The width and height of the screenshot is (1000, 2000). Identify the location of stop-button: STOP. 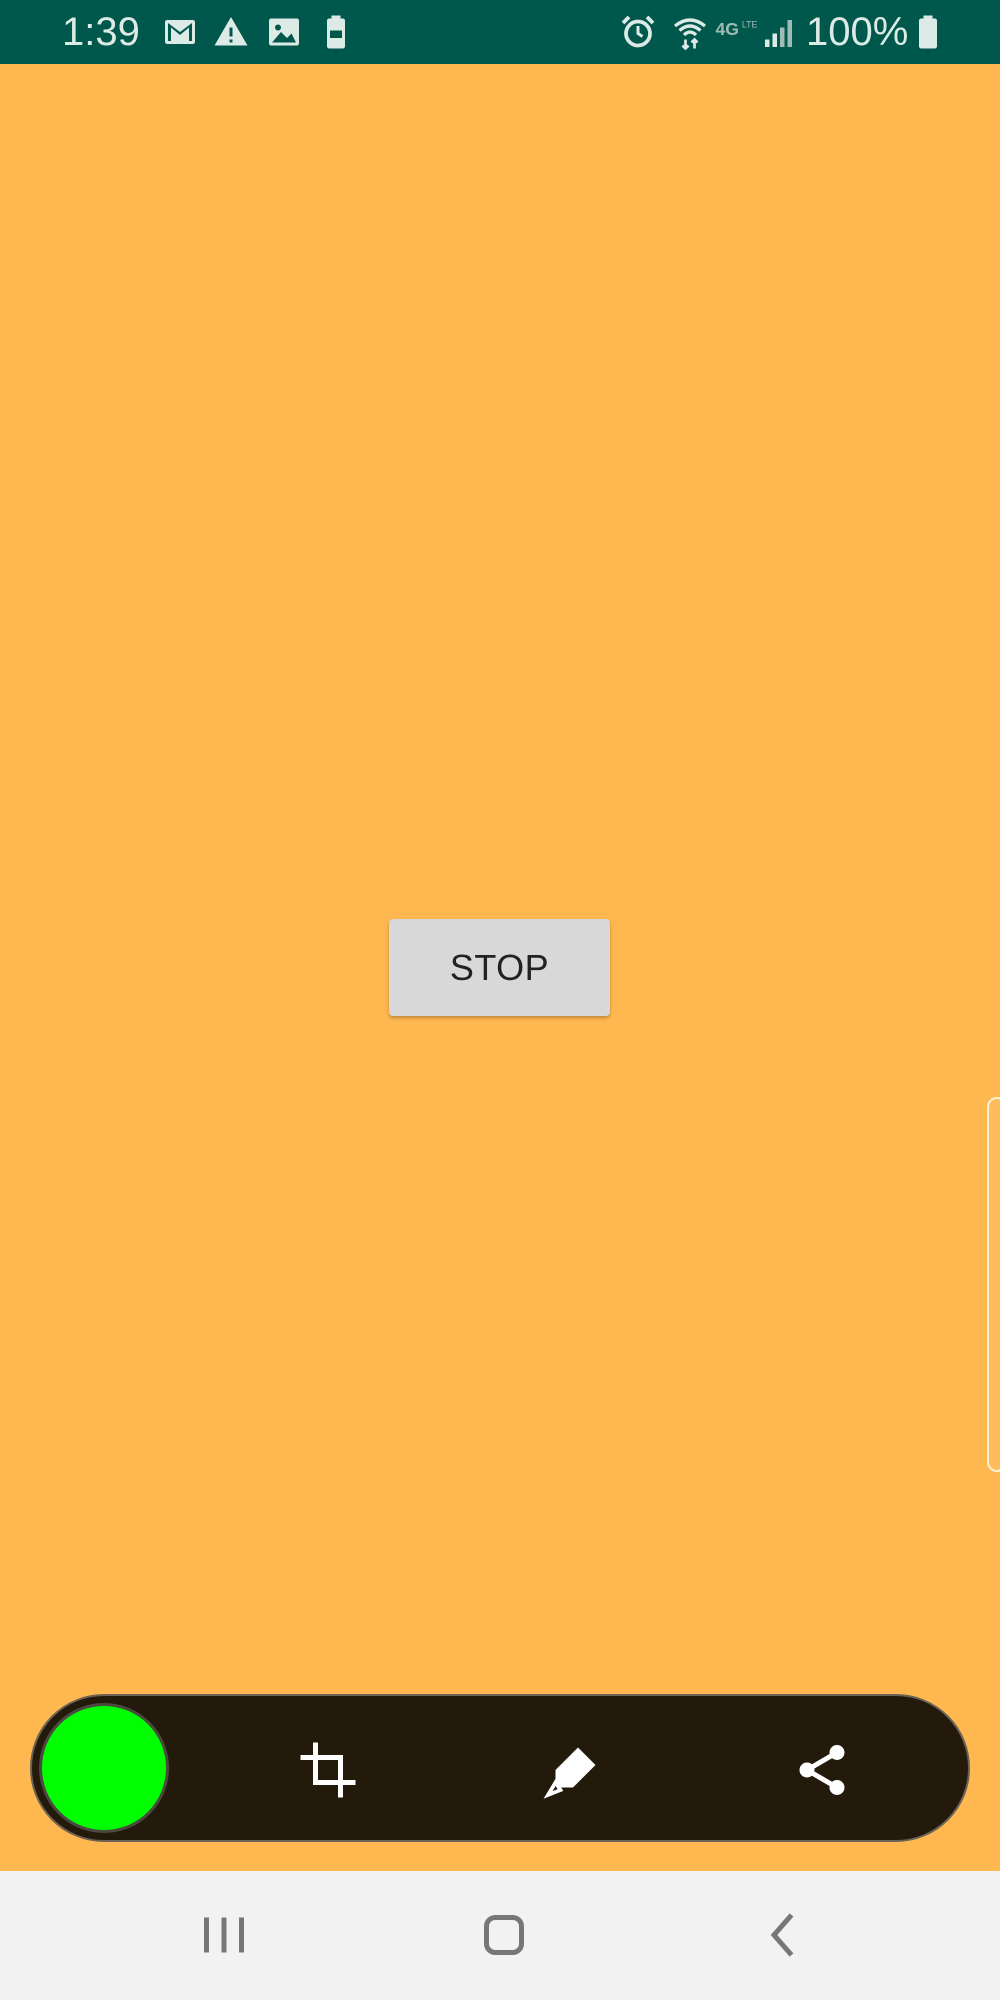
(499, 967).